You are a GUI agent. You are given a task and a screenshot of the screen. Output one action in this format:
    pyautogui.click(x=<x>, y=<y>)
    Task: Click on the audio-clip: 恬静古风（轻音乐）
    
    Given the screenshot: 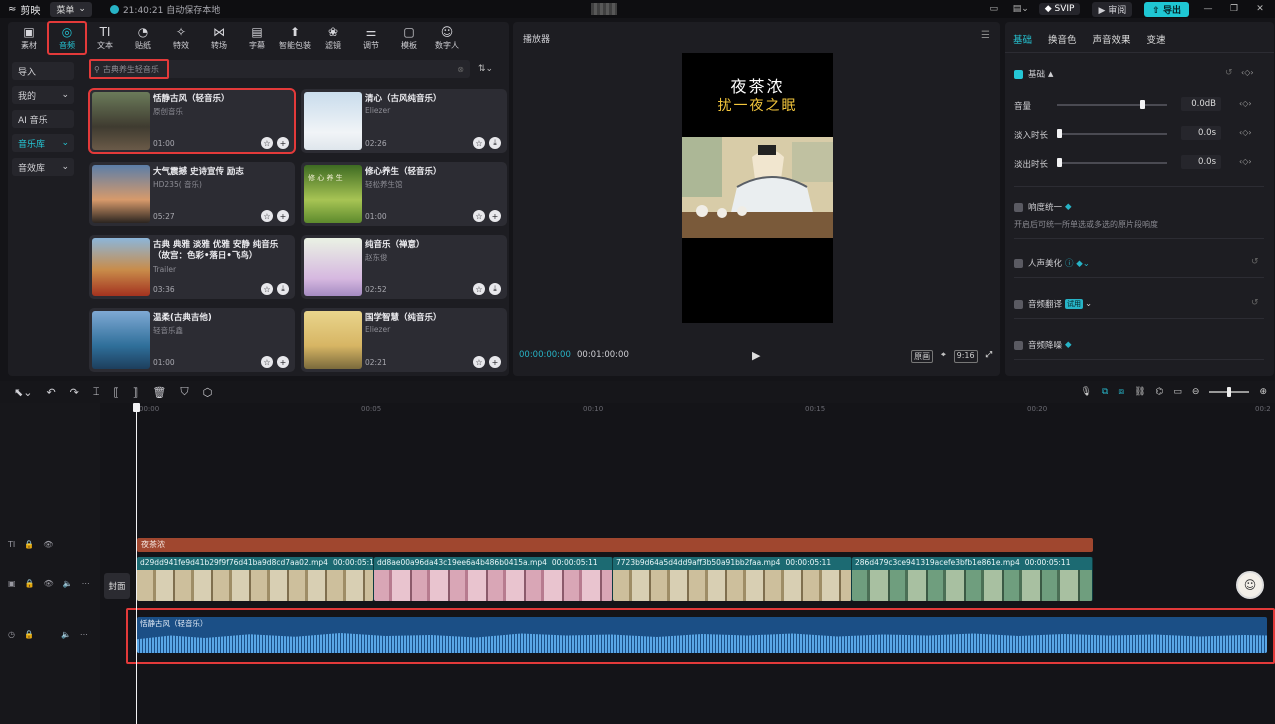 What is the action you would take?
    pyautogui.click(x=702, y=635)
    